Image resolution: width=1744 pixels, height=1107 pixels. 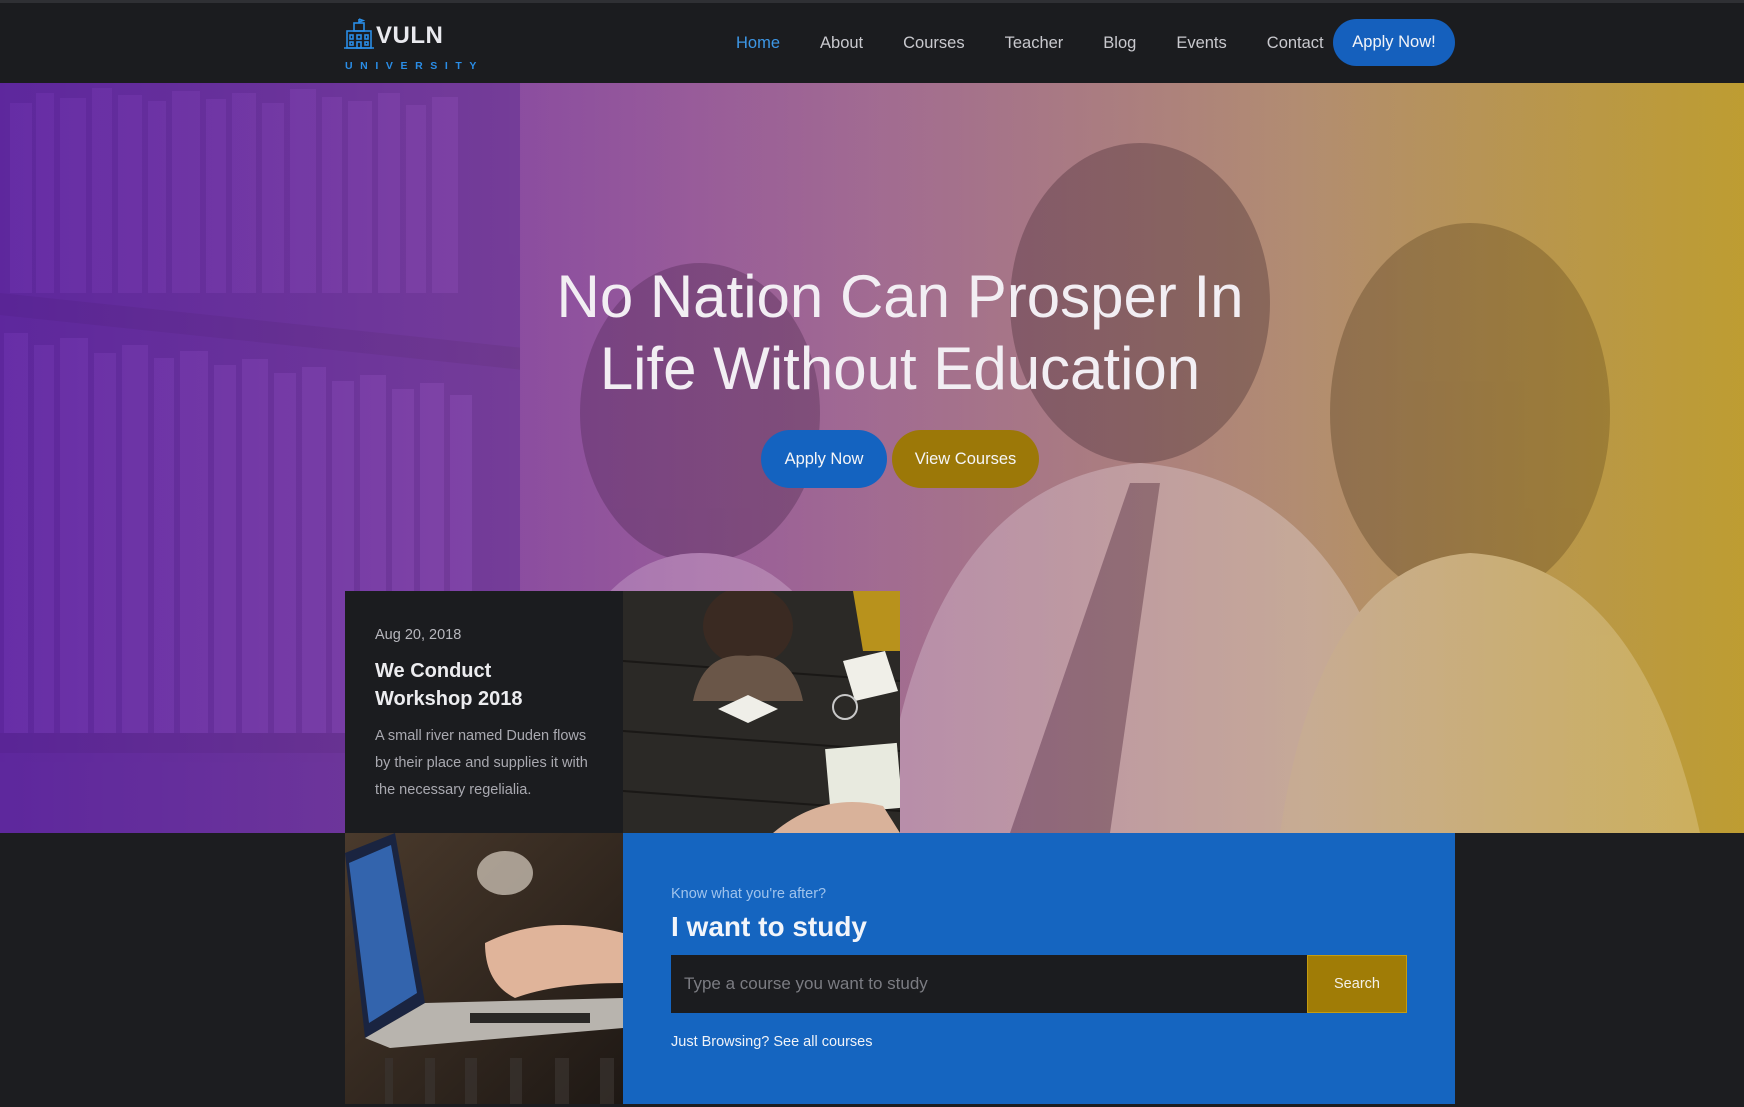 I want to click on laptop-photo, so click(x=484, y=968).